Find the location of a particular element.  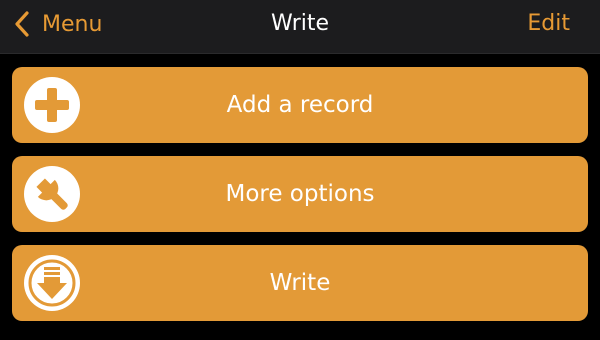

add-record-label: Add a record is located at coordinates (300, 105).